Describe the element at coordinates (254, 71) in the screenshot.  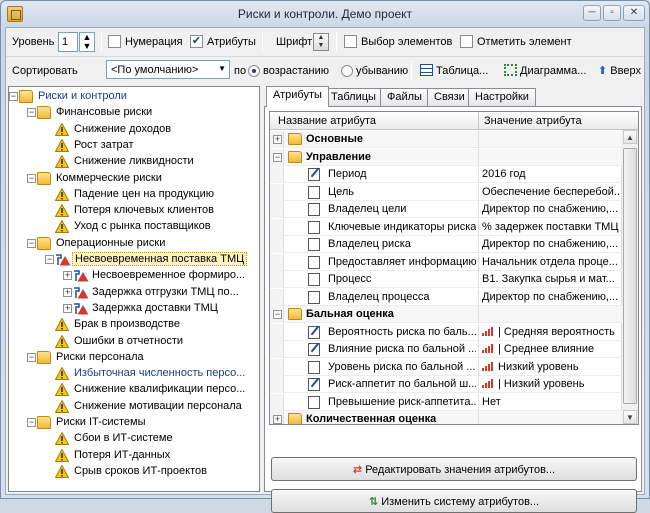
I see `ascending-radio` at that location.